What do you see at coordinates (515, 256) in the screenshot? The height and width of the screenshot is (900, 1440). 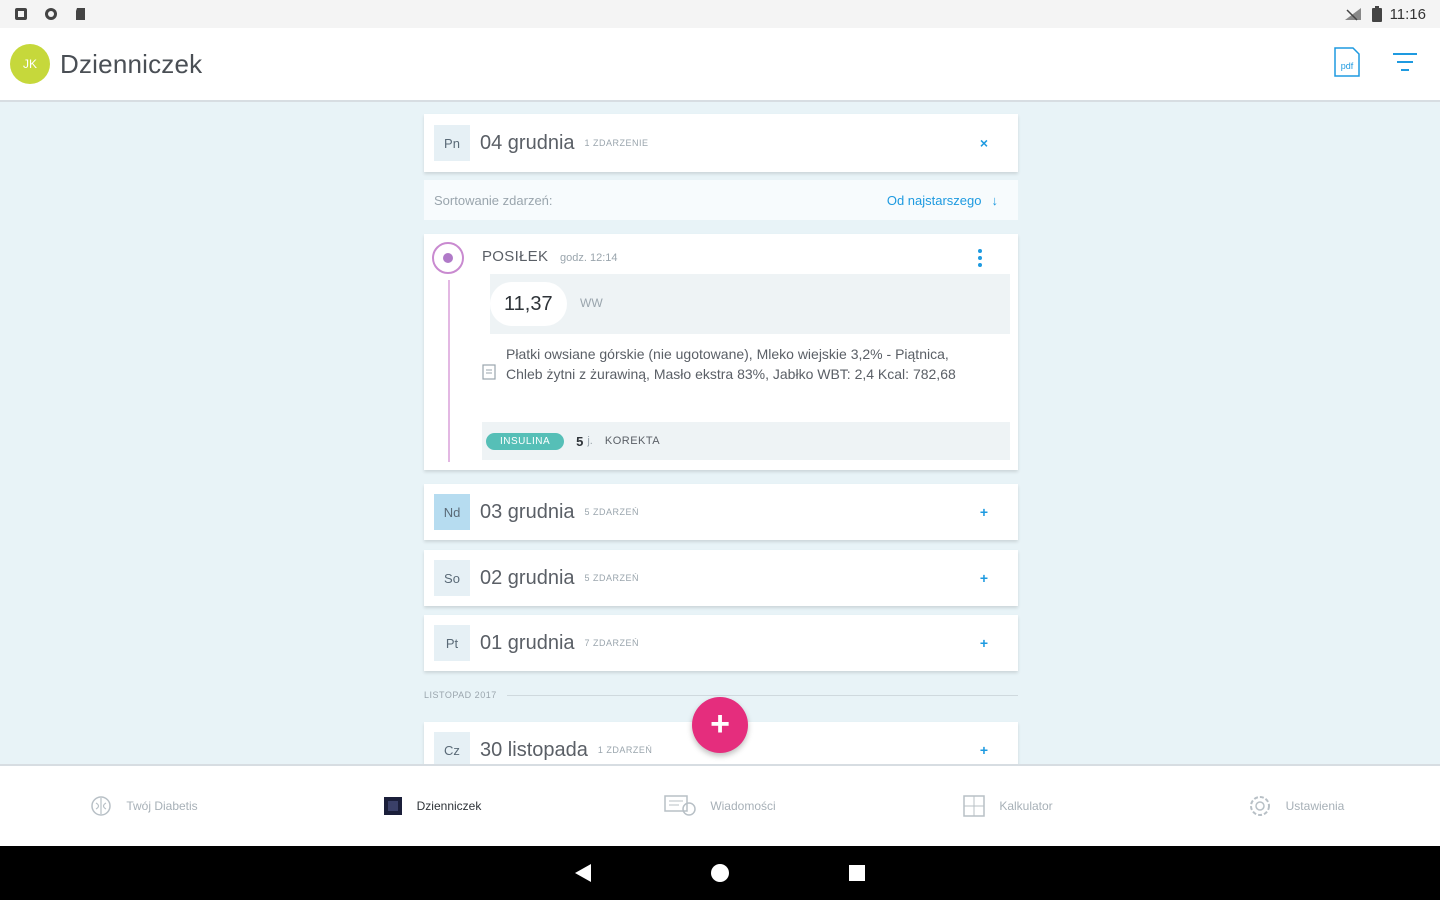 I see `event-type: POSIŁEK` at bounding box center [515, 256].